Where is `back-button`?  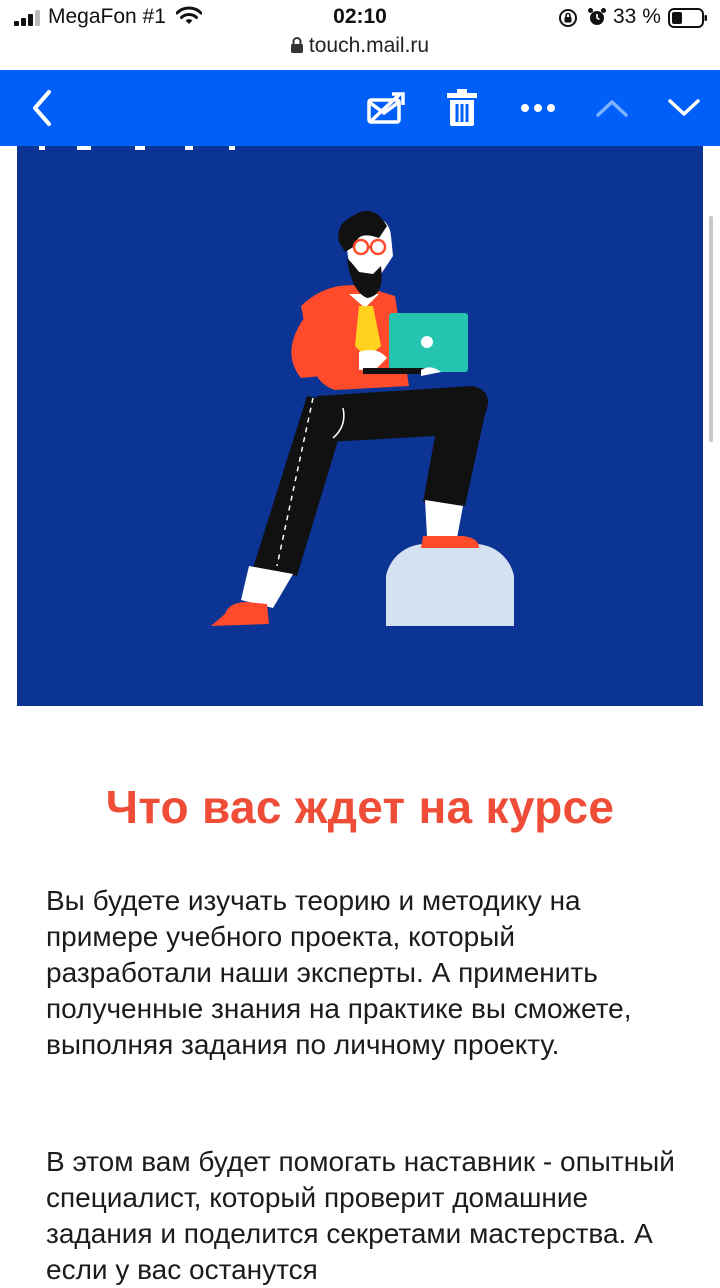
back-button is located at coordinates (42, 108).